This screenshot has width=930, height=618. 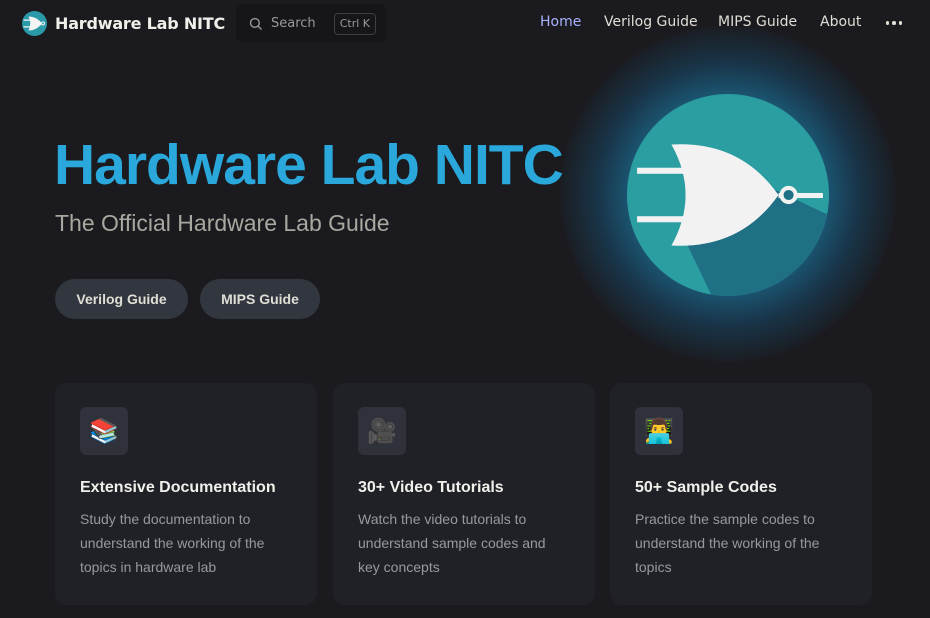 What do you see at coordinates (293, 23) in the screenshot?
I see `search-label: Search` at bounding box center [293, 23].